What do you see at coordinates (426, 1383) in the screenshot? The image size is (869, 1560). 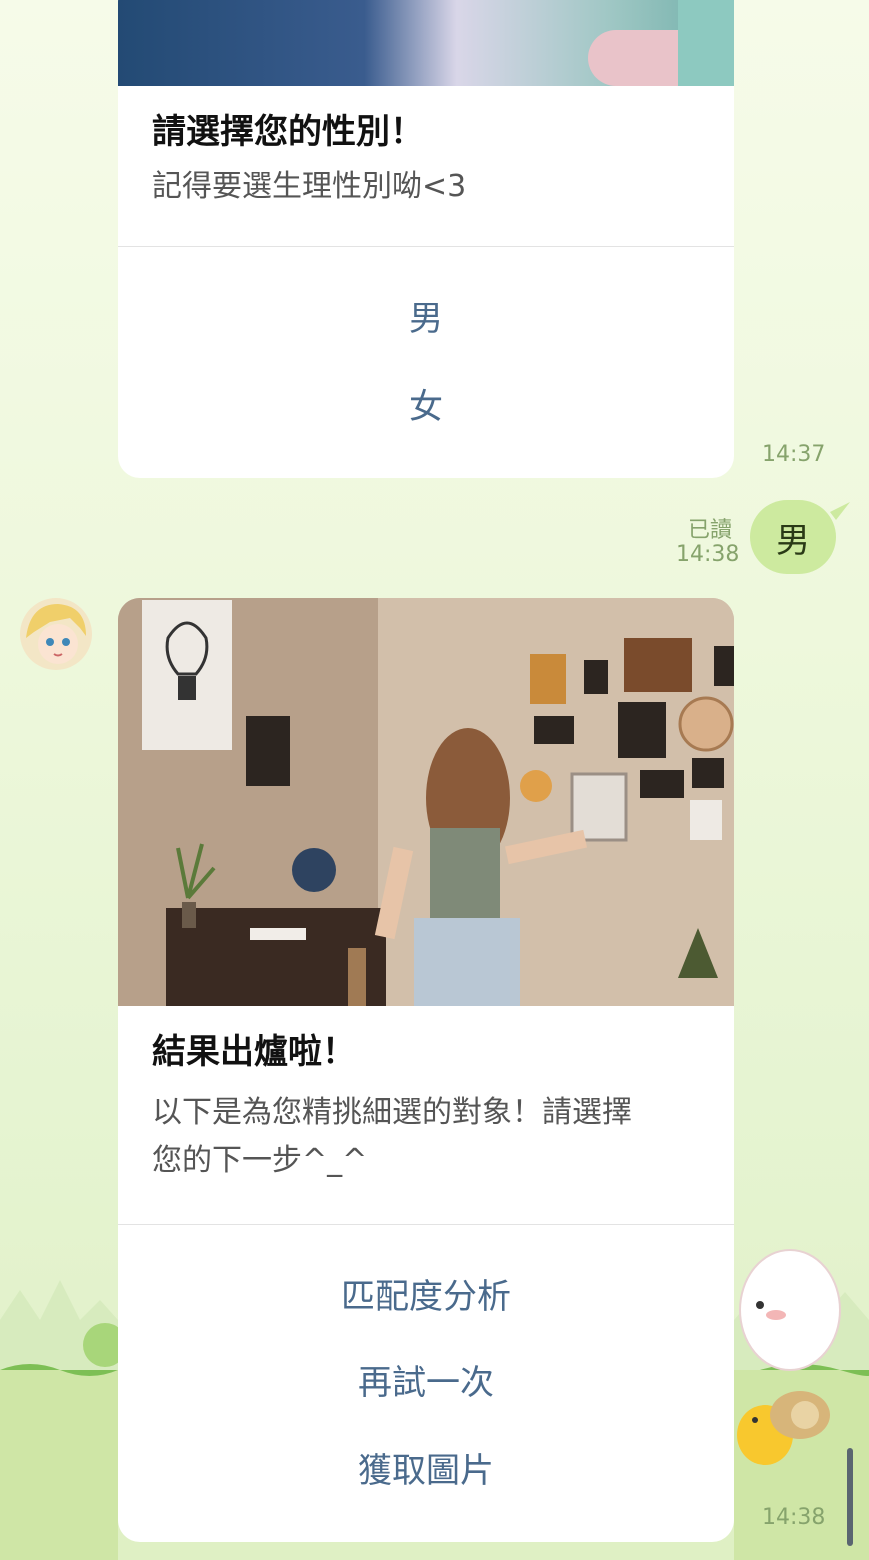 I see `try-again-button: 再試一次` at bounding box center [426, 1383].